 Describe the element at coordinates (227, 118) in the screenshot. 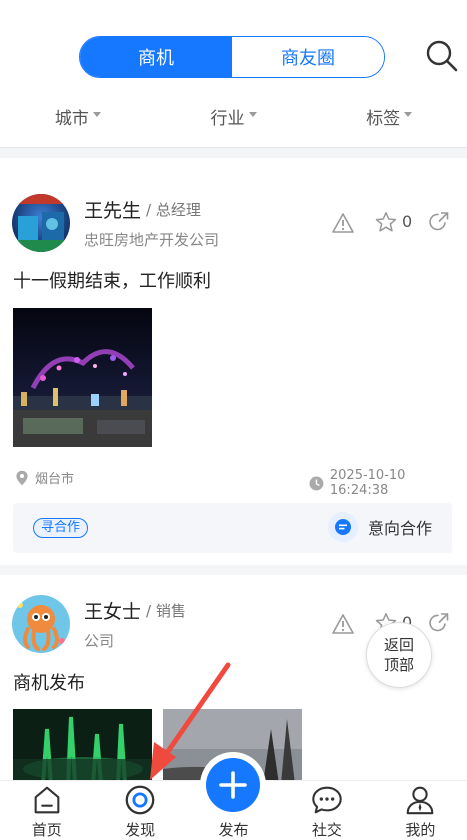

I see `filter-industry-label: 行业` at that location.